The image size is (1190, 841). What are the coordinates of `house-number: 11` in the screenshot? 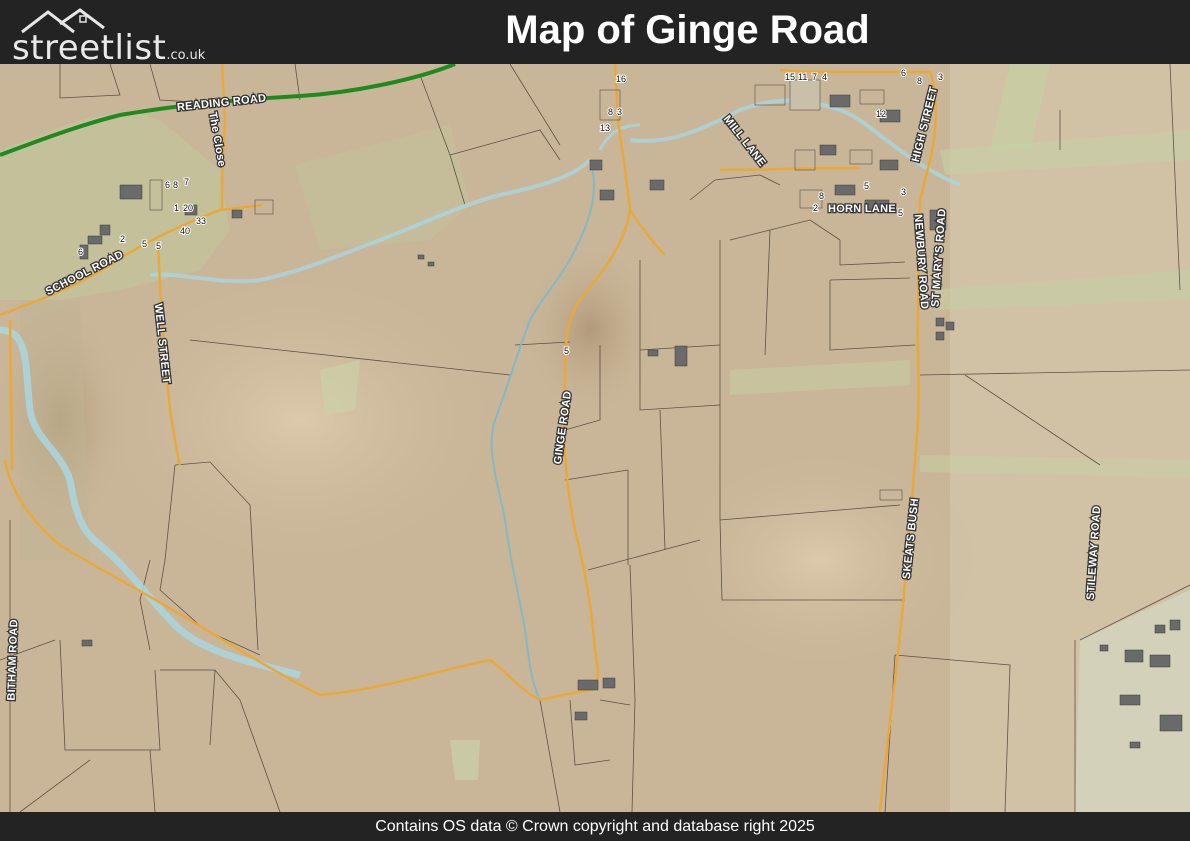 It's located at (802, 77).